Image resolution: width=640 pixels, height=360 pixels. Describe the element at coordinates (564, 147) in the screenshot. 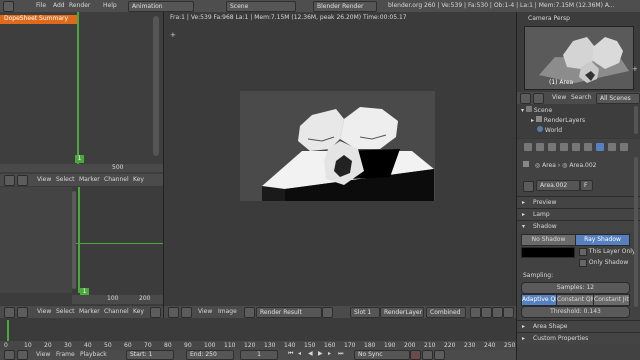

I see `object-context-icon` at that location.